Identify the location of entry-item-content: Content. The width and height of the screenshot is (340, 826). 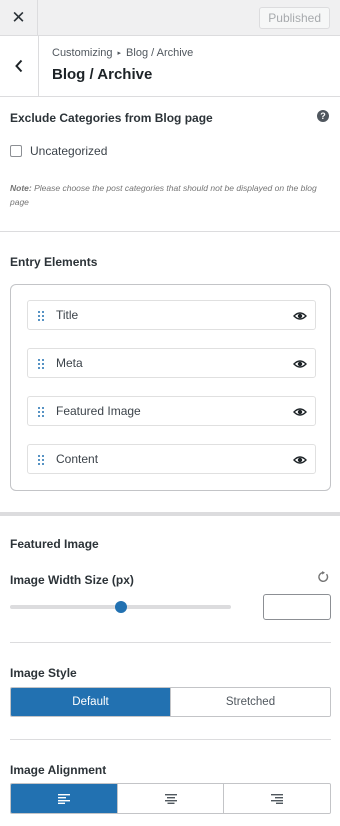
(171, 459).